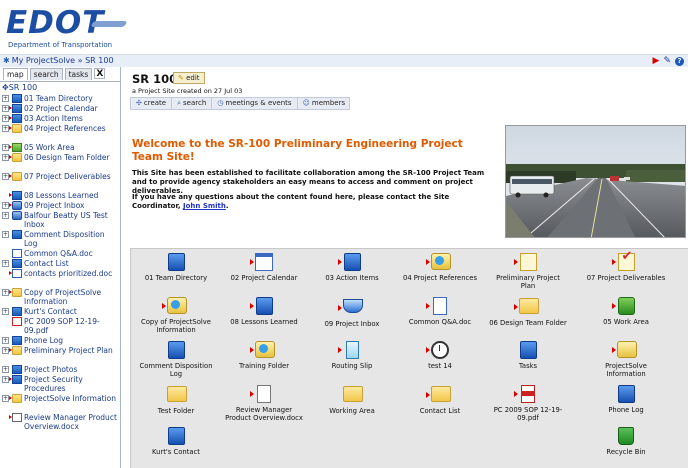  I want to click on grid-item: 08 Lessons Learned, so click(264, 311).